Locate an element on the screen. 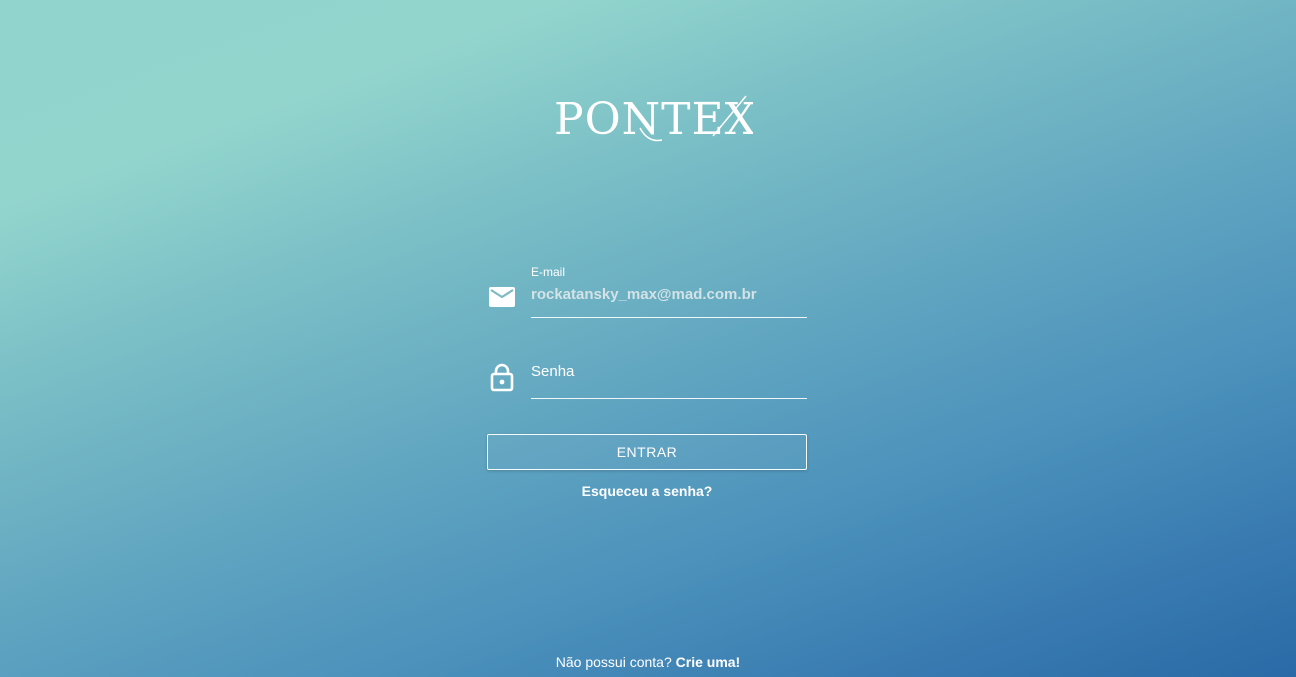  signup-prompt: Não possui conta? is located at coordinates (613, 662).